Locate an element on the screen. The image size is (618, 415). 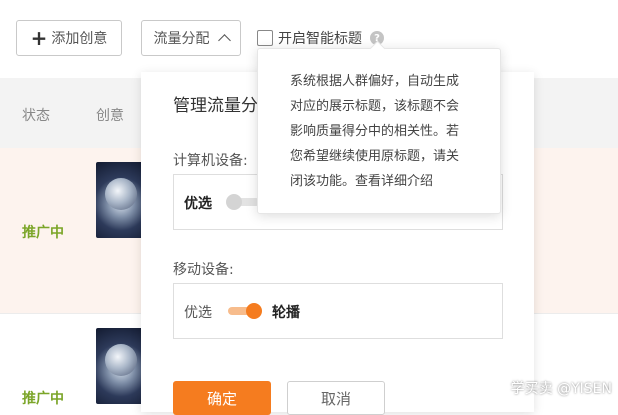
mobile-devices-label: 移动设备: is located at coordinates (203, 270).